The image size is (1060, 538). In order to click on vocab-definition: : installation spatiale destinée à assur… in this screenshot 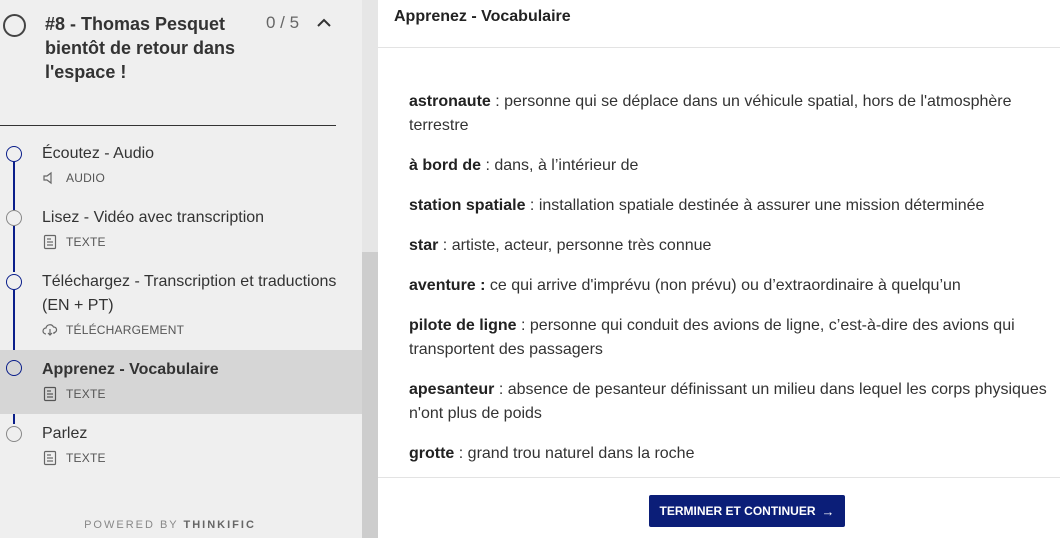, I will do `click(755, 205)`.